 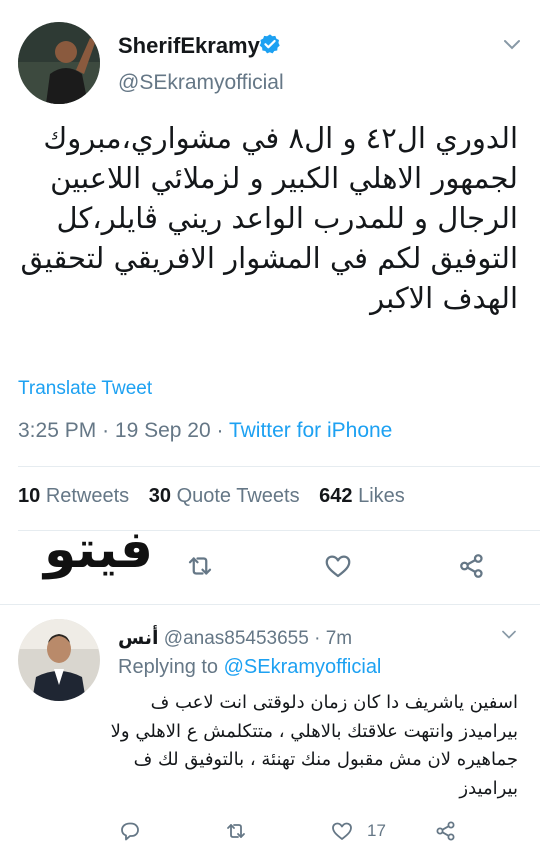 I want to click on reply-avatar, so click(x=59, y=660).